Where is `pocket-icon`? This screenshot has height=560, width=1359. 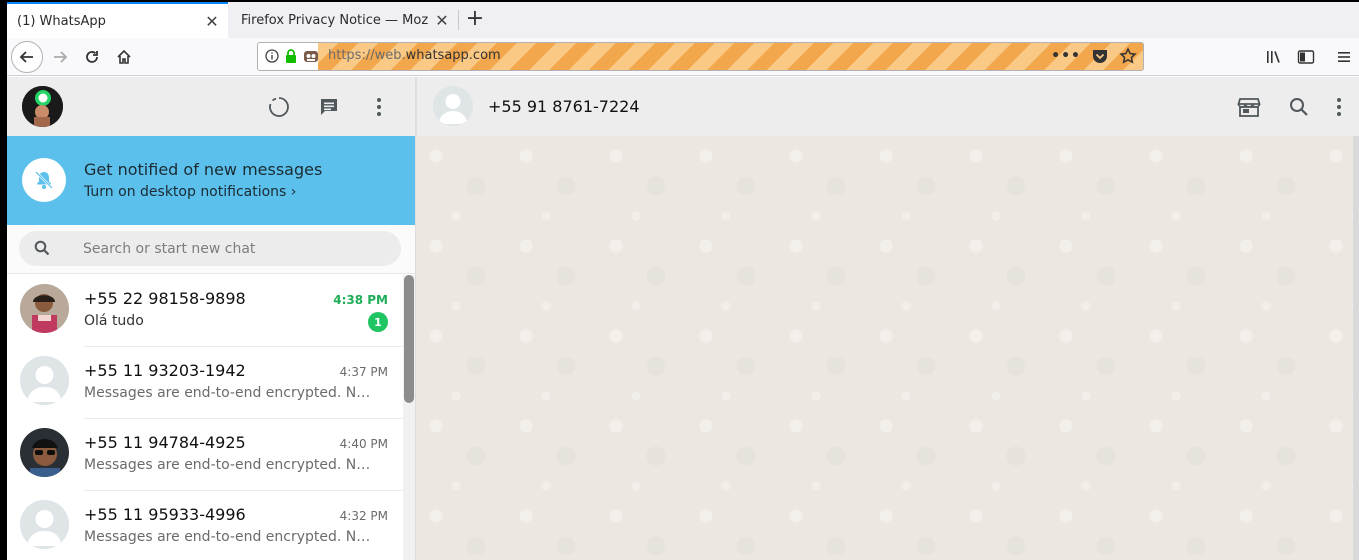
pocket-icon is located at coordinates (1100, 56).